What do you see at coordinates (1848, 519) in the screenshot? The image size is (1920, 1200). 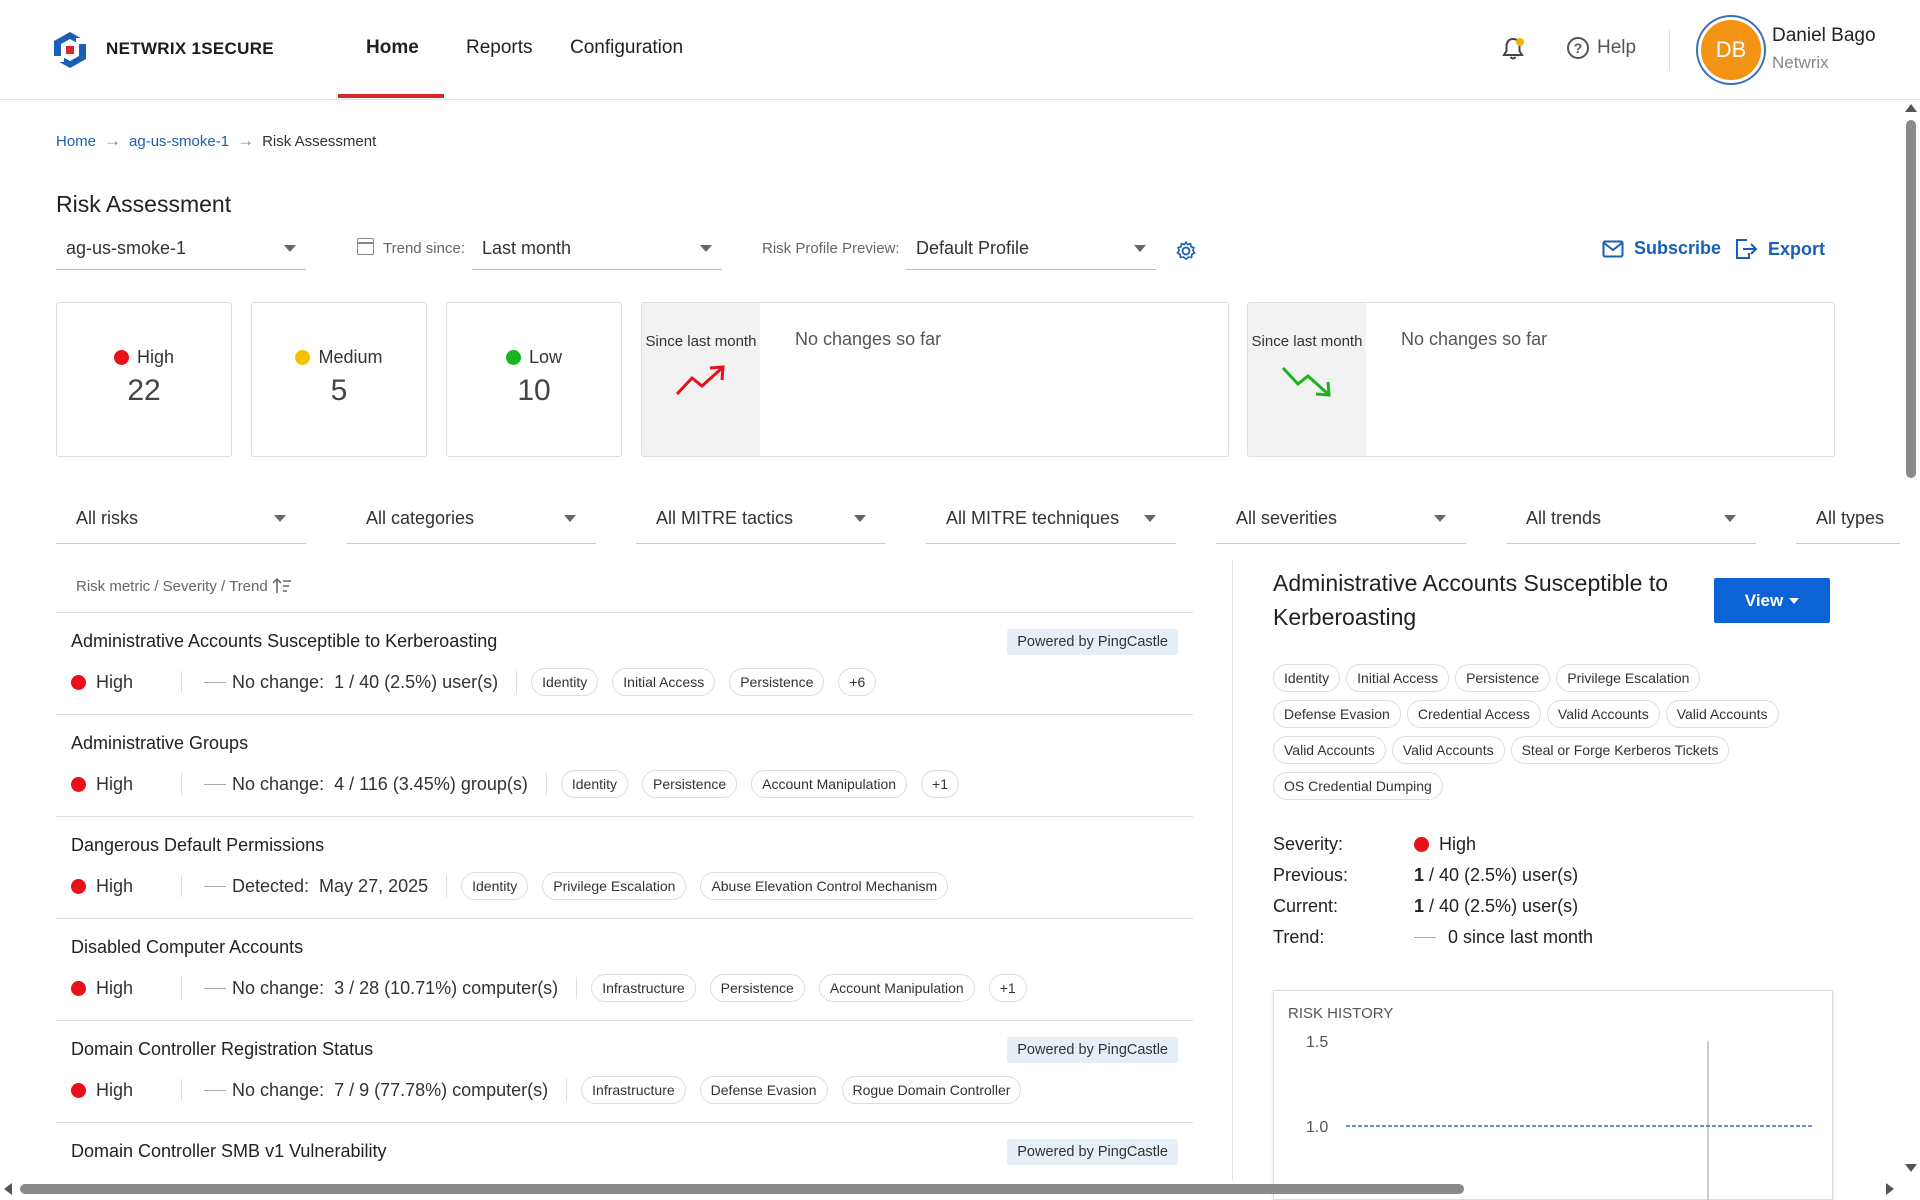 I see `filter-types: All types` at bounding box center [1848, 519].